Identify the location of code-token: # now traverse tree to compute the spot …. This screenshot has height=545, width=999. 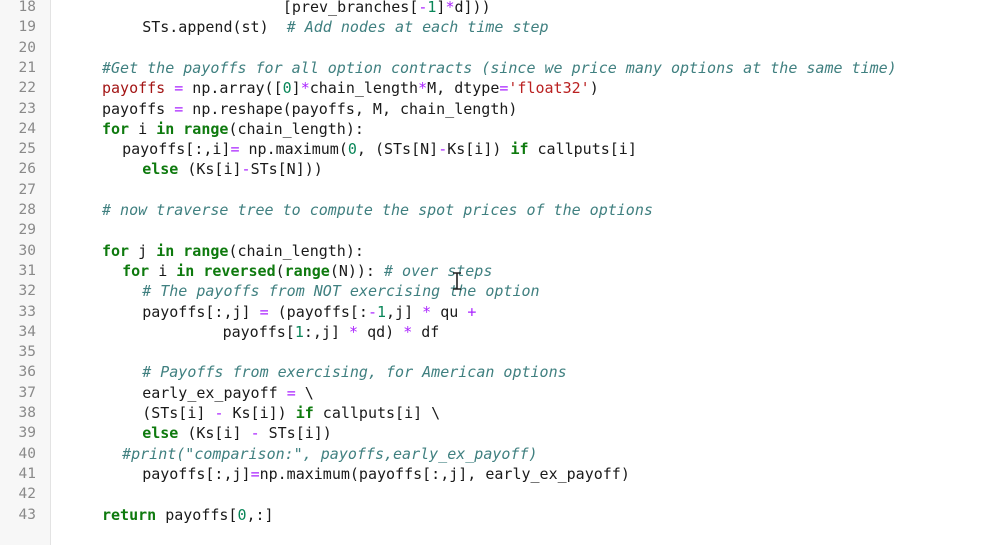
(377, 210).